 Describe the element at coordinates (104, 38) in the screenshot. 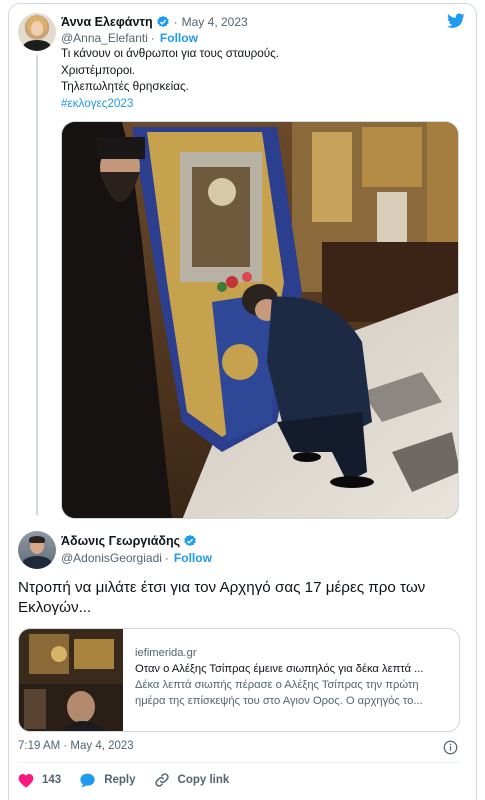

I see `handle: @Anna_Elefanti` at that location.